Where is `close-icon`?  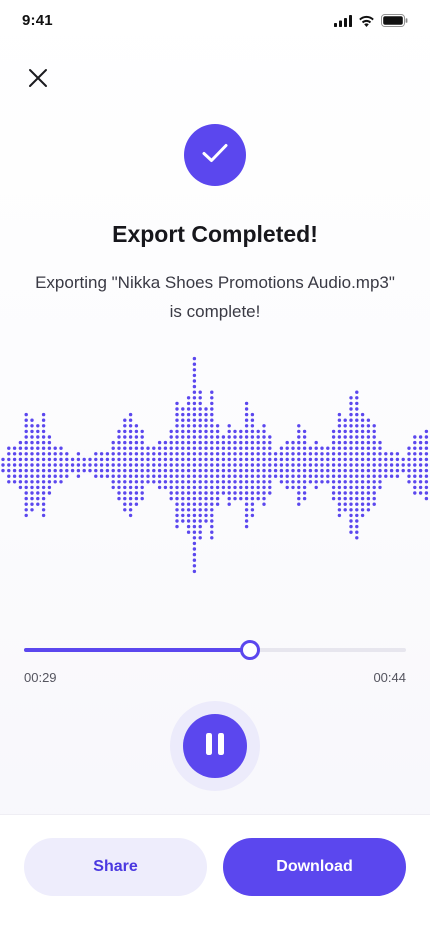 close-icon is located at coordinates (38, 80).